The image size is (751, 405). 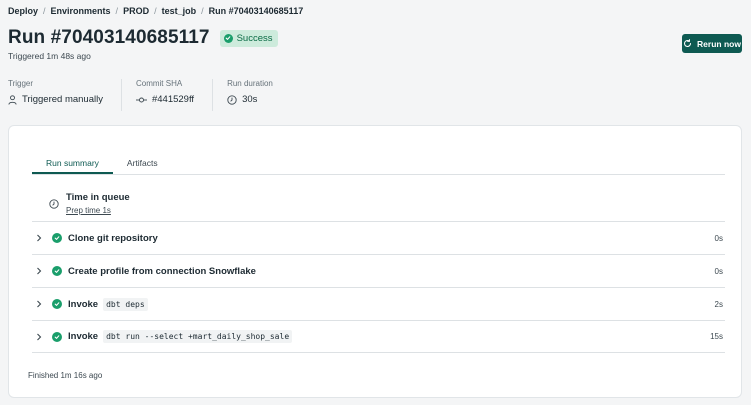 I want to click on status-badge: Success, so click(x=249, y=38).